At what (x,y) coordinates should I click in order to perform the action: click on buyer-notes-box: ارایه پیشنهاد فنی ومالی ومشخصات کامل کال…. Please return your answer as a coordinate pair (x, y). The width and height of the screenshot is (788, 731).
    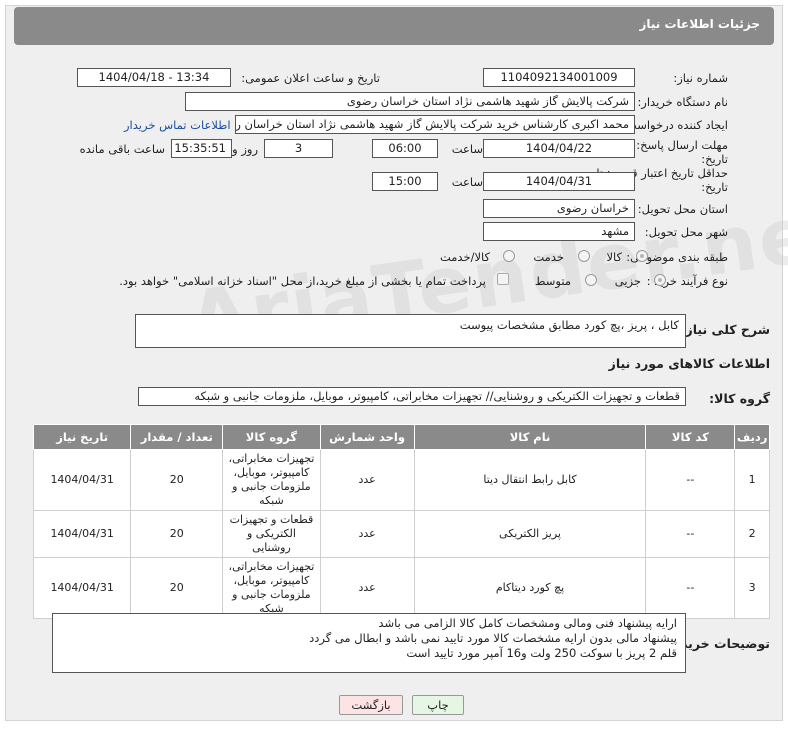
    Looking at the image, I should click on (369, 643).